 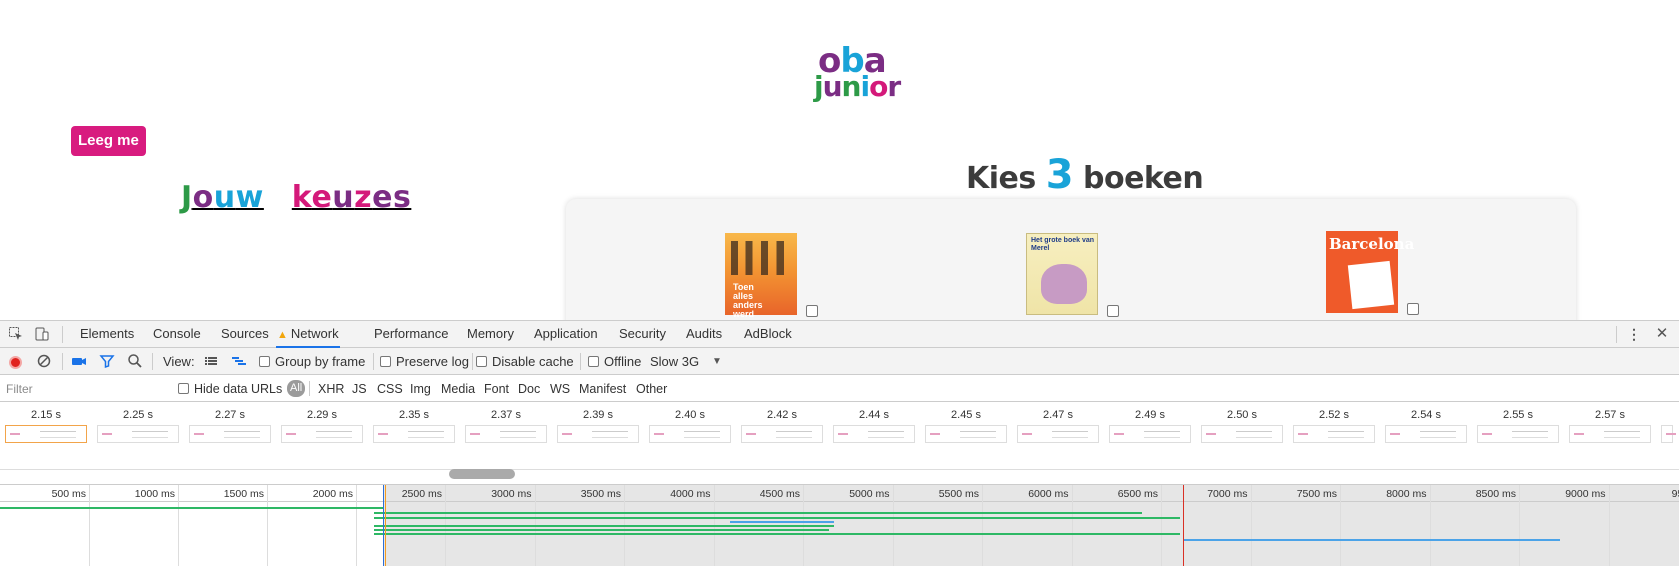 I want to click on hide-data-urls-checkbox: Hide data URLs, so click(x=230, y=389).